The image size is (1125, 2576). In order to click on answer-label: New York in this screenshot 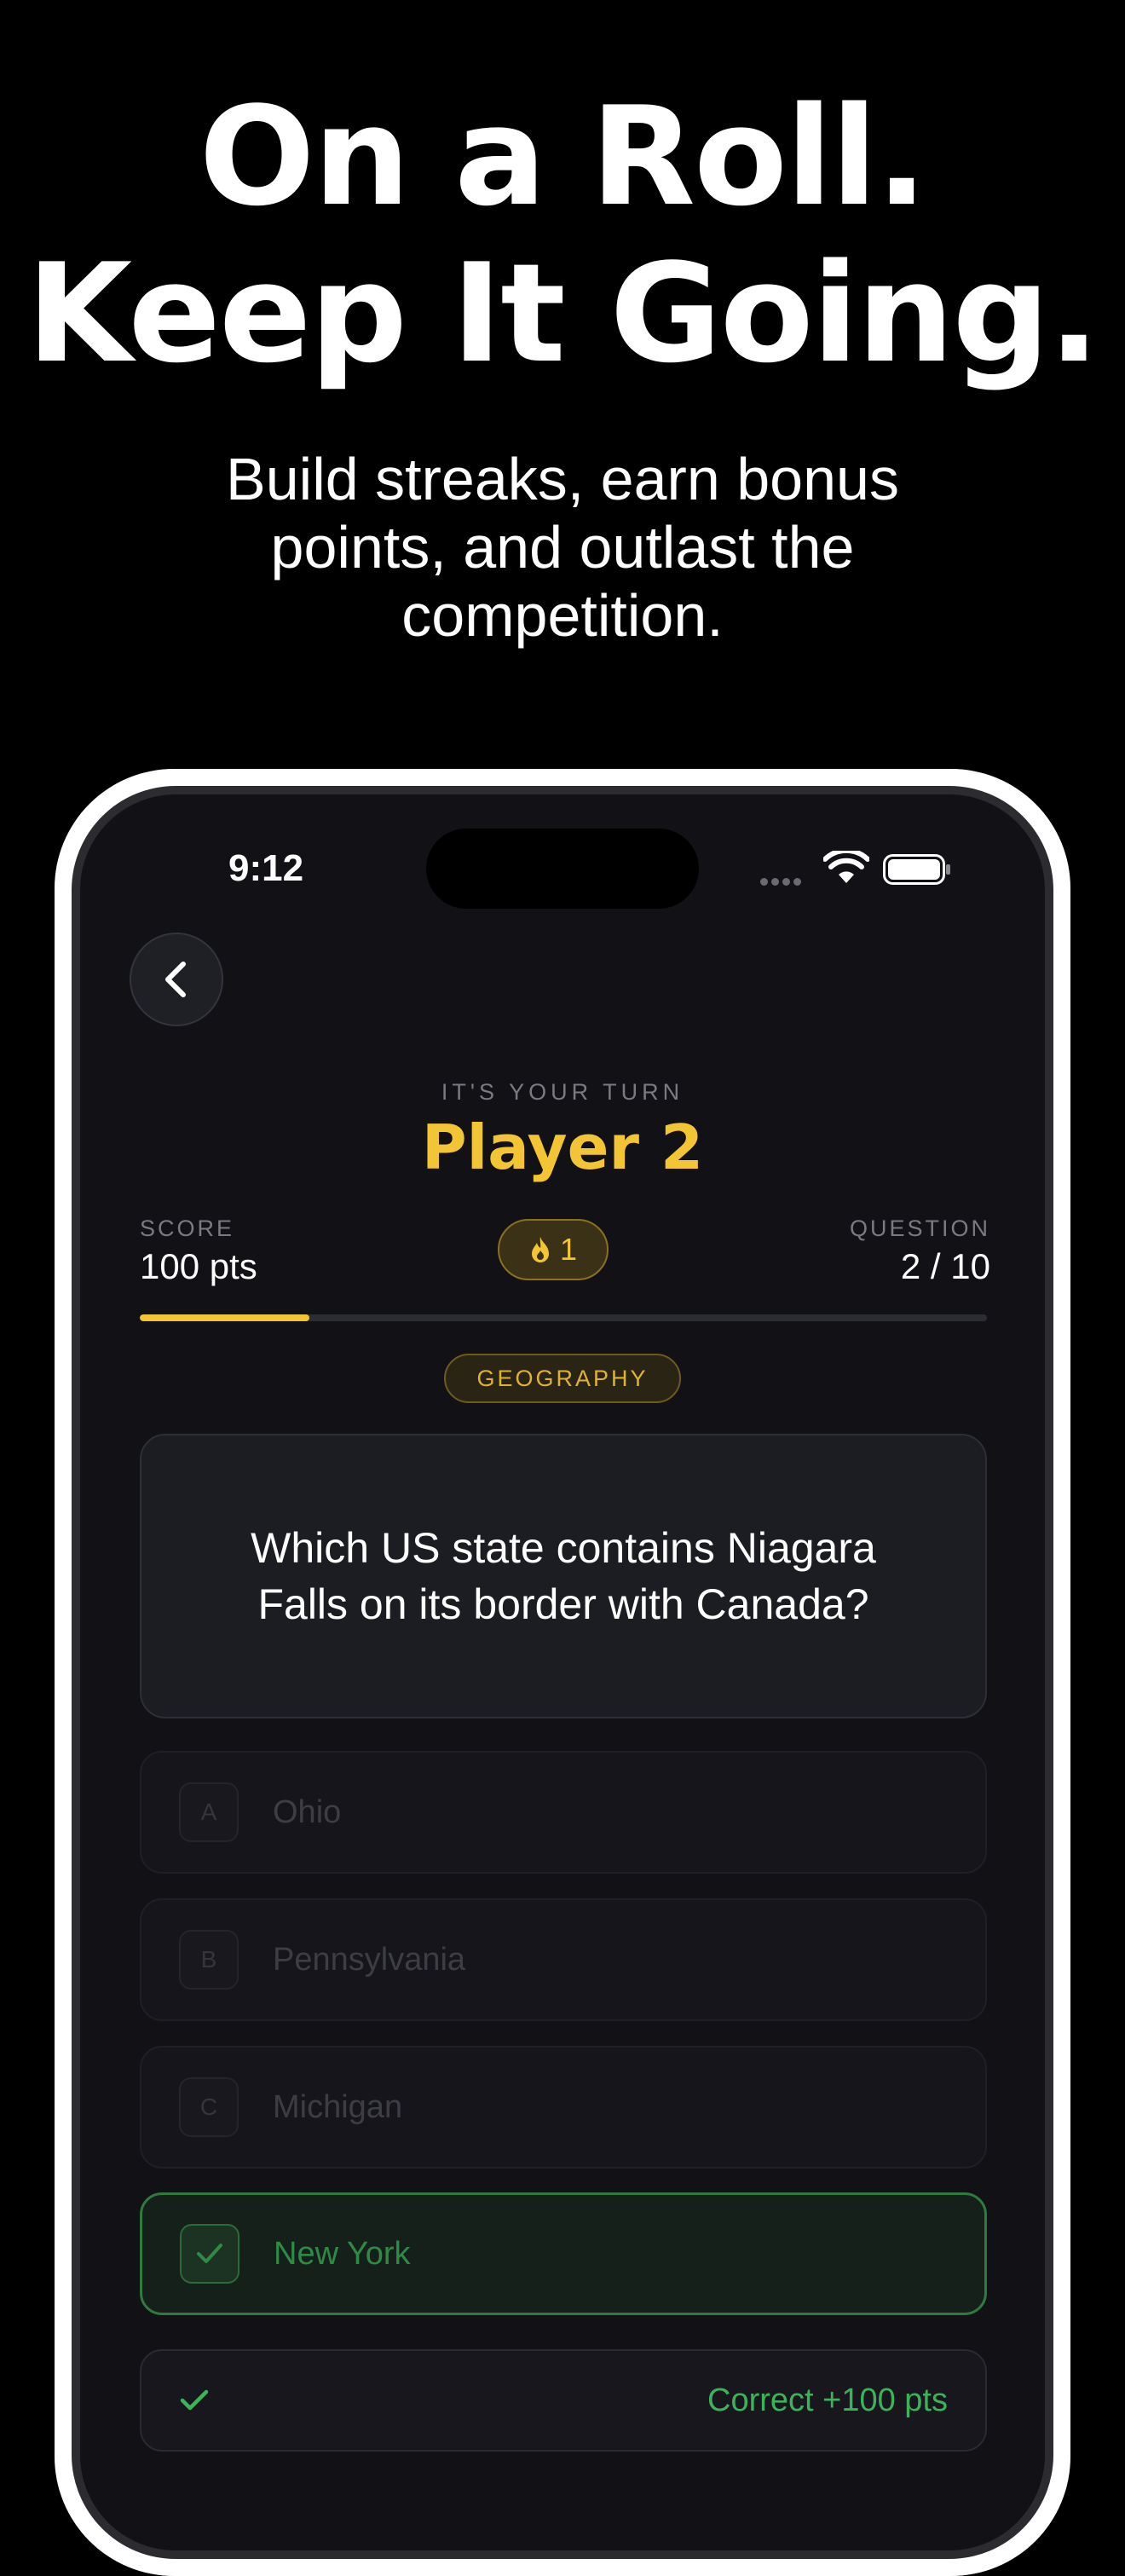, I will do `click(342, 2253)`.